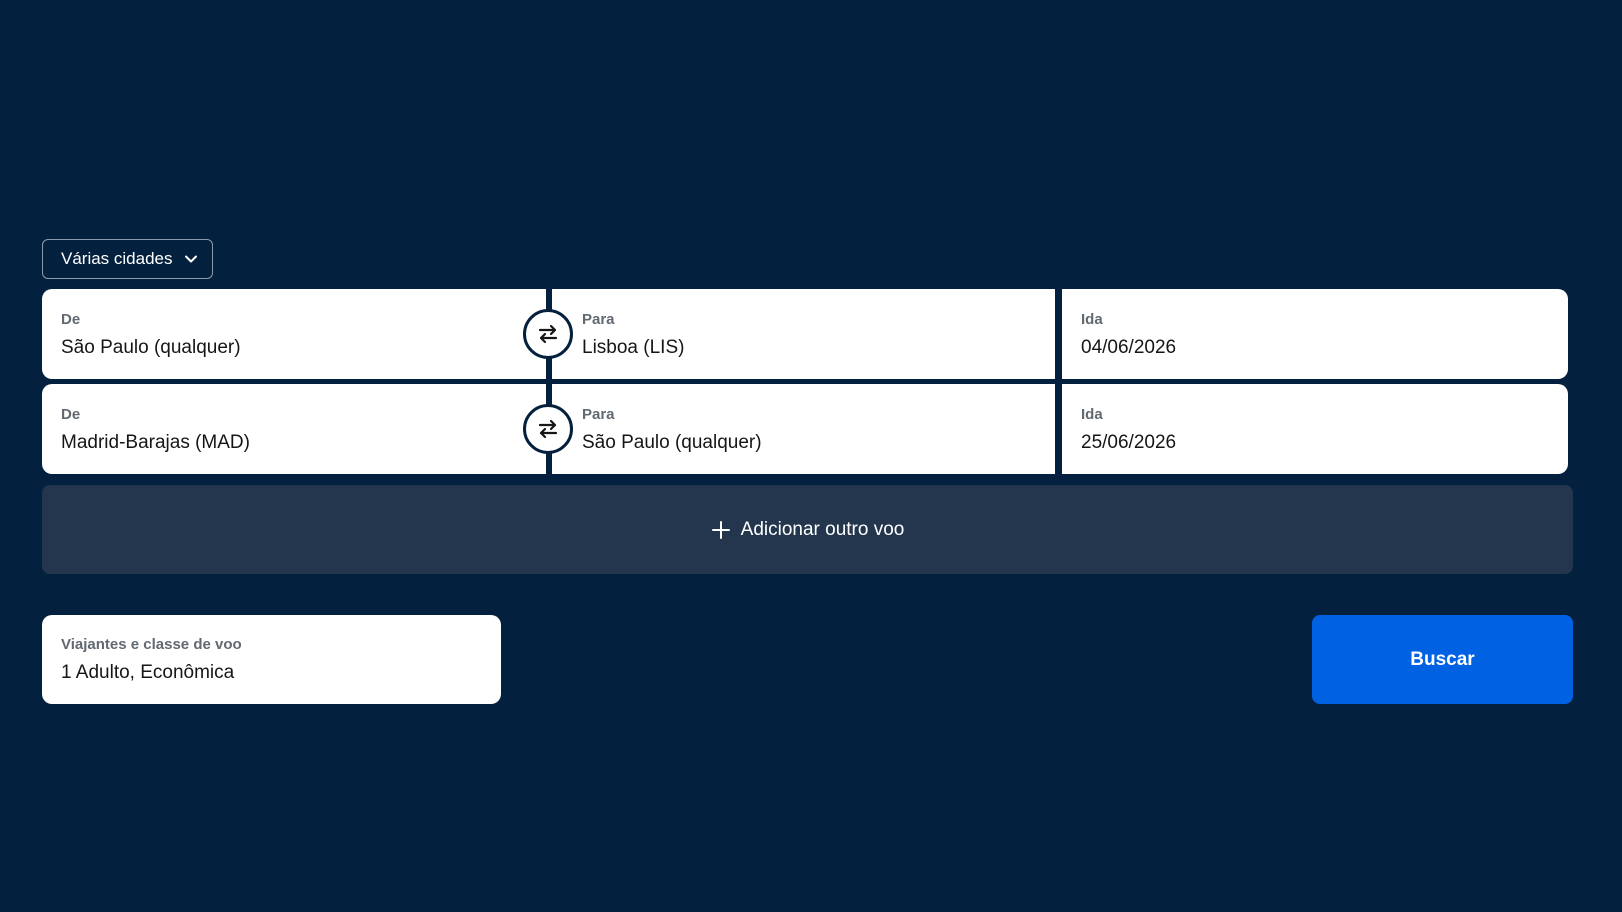  What do you see at coordinates (117, 258) in the screenshot?
I see `trip-type-label: Várias cidades` at bounding box center [117, 258].